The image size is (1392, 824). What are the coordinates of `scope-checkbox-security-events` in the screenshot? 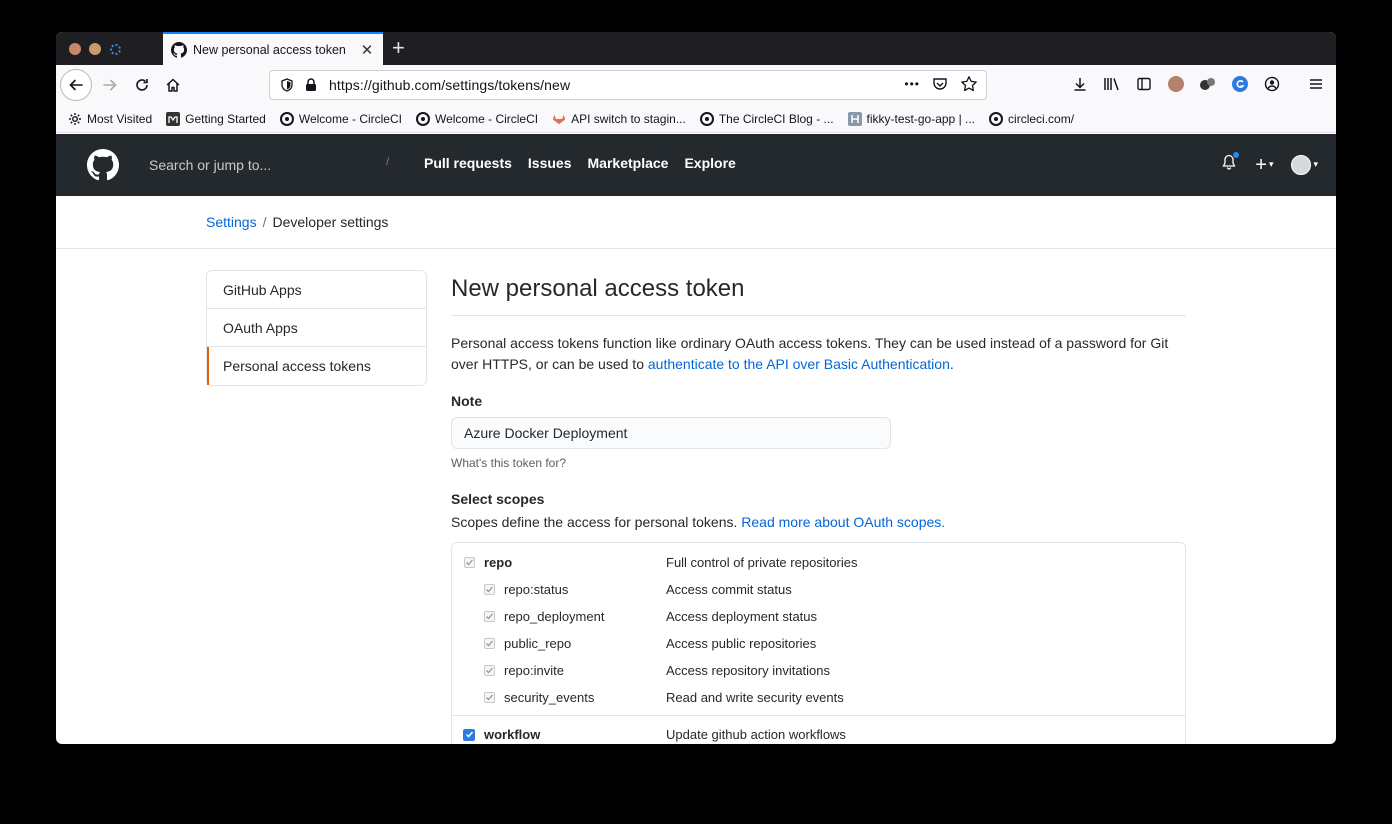 It's located at (489, 697).